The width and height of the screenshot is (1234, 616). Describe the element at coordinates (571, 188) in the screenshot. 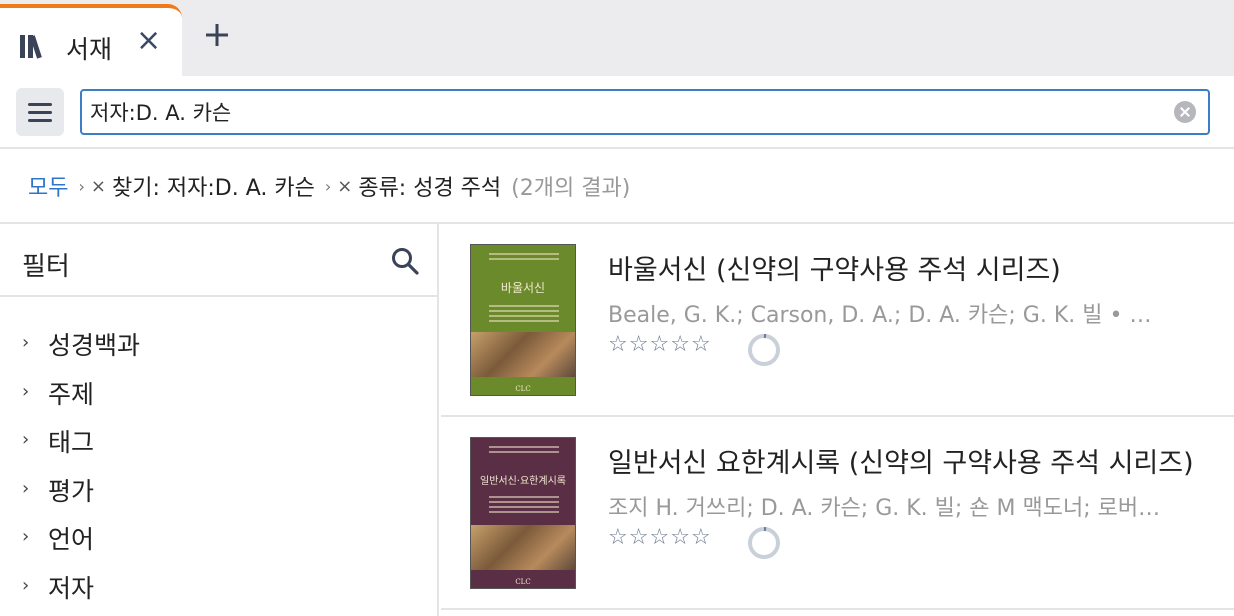

I see `result-count: (2개의 결과)` at that location.